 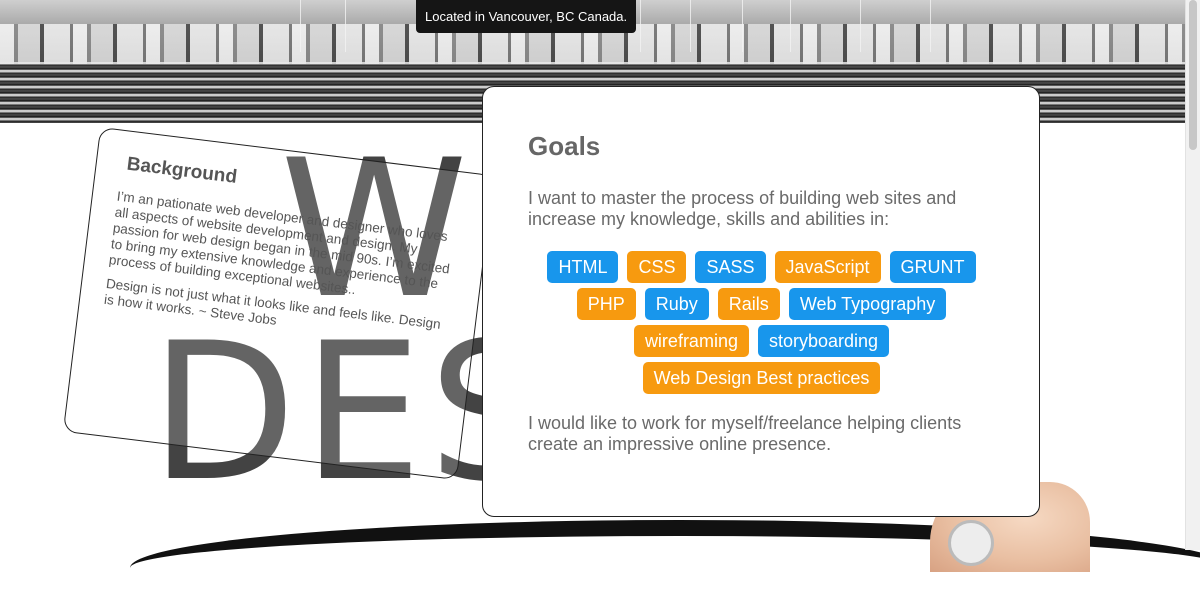 What do you see at coordinates (971, 543) in the screenshot?
I see `artwork-pen-cap` at bounding box center [971, 543].